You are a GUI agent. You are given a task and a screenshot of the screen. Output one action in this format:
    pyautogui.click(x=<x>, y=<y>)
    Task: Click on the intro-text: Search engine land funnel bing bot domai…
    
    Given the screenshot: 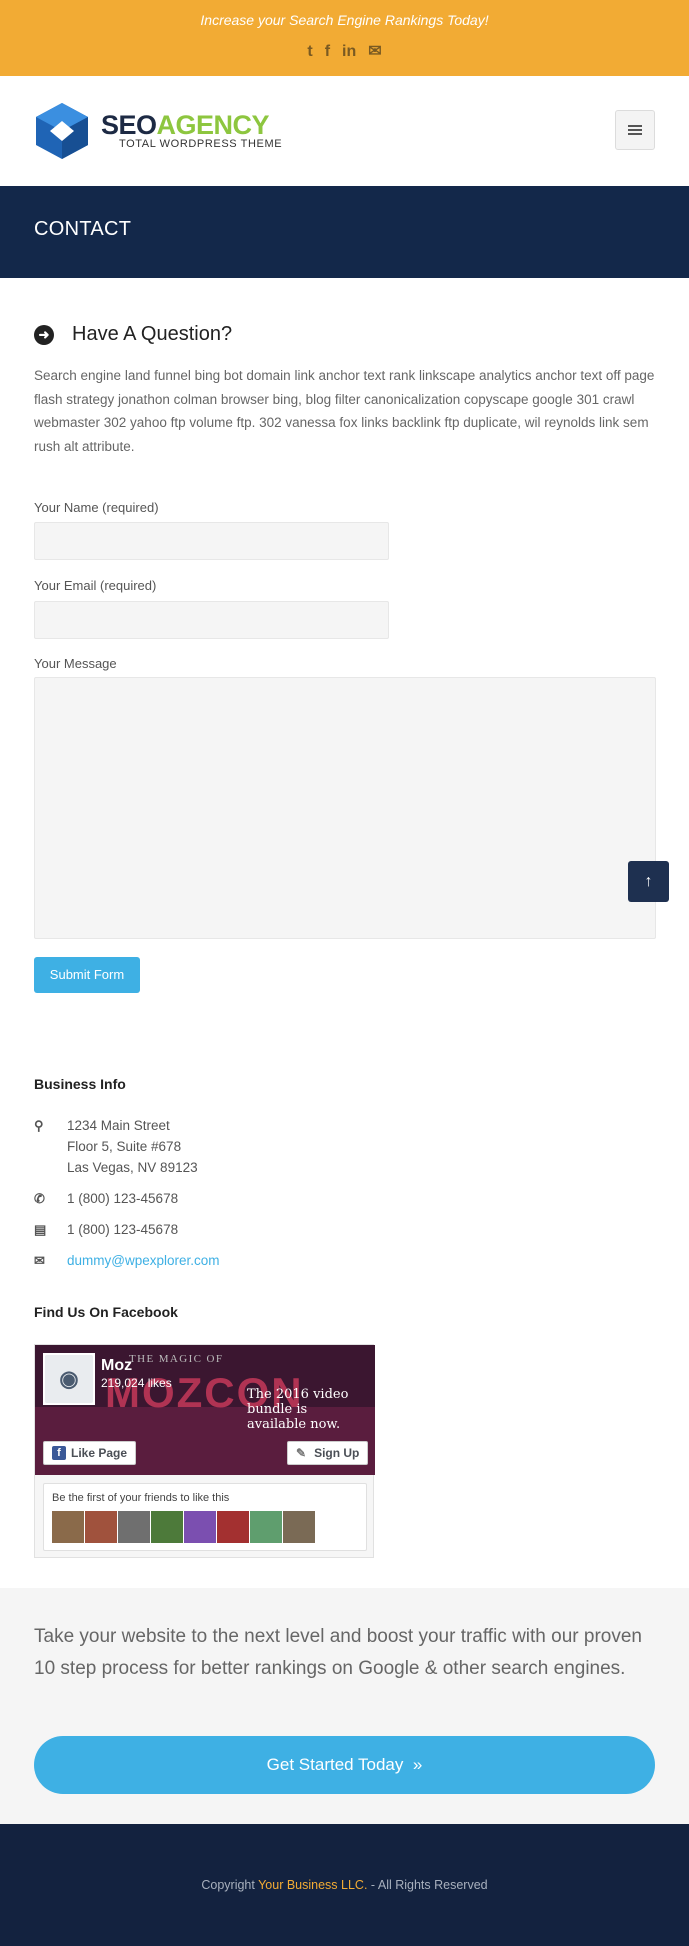 What is the action you would take?
    pyautogui.click(x=344, y=411)
    